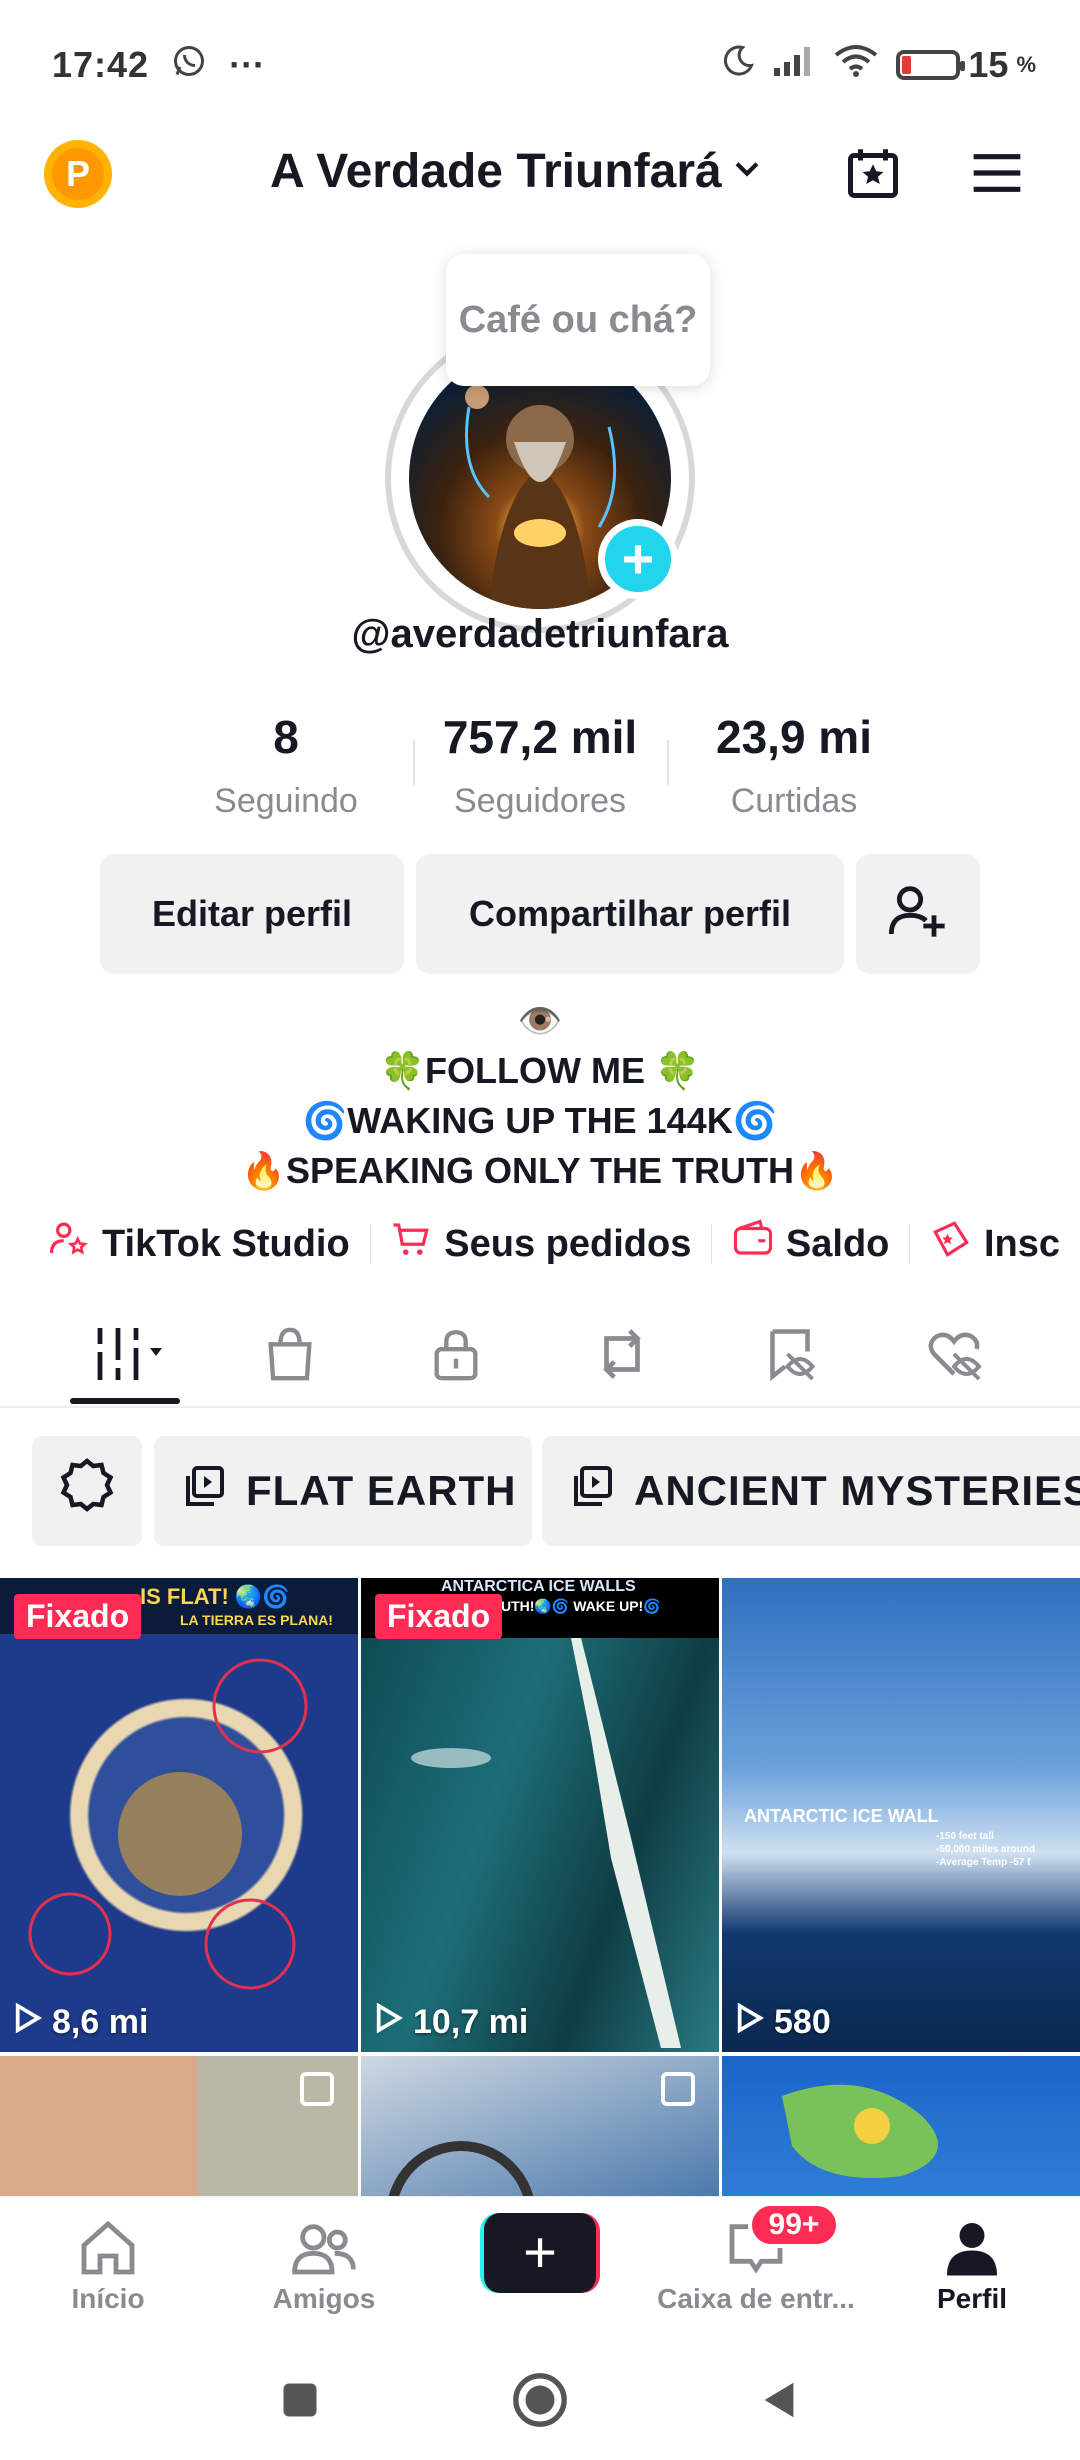  I want to click on username: @averdadetriunfara, so click(540, 634).